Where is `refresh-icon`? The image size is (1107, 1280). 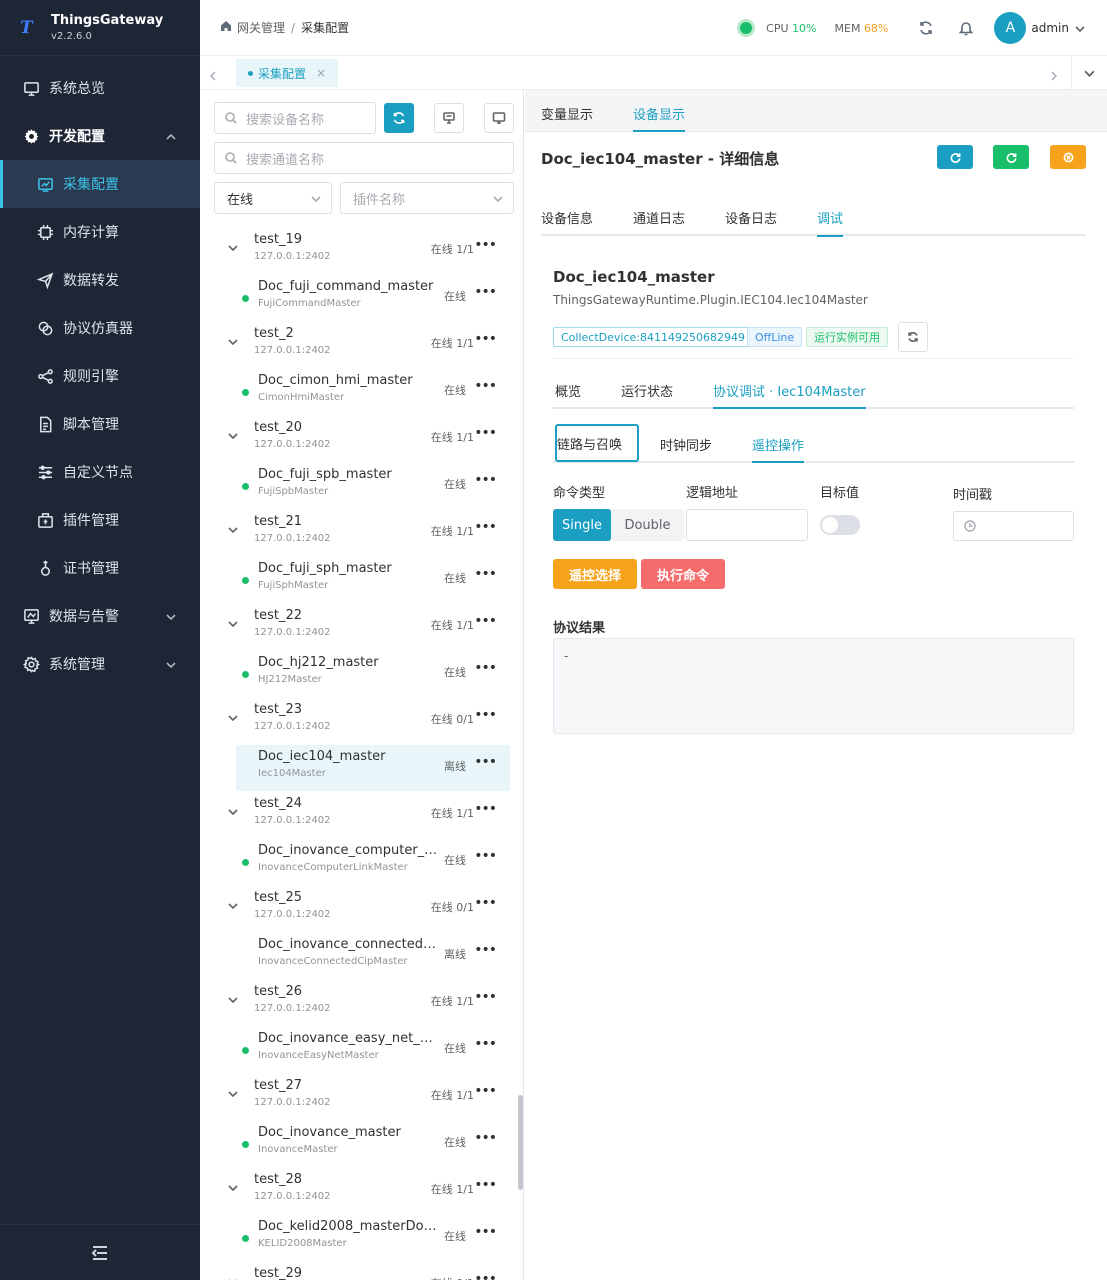
refresh-icon is located at coordinates (926, 28).